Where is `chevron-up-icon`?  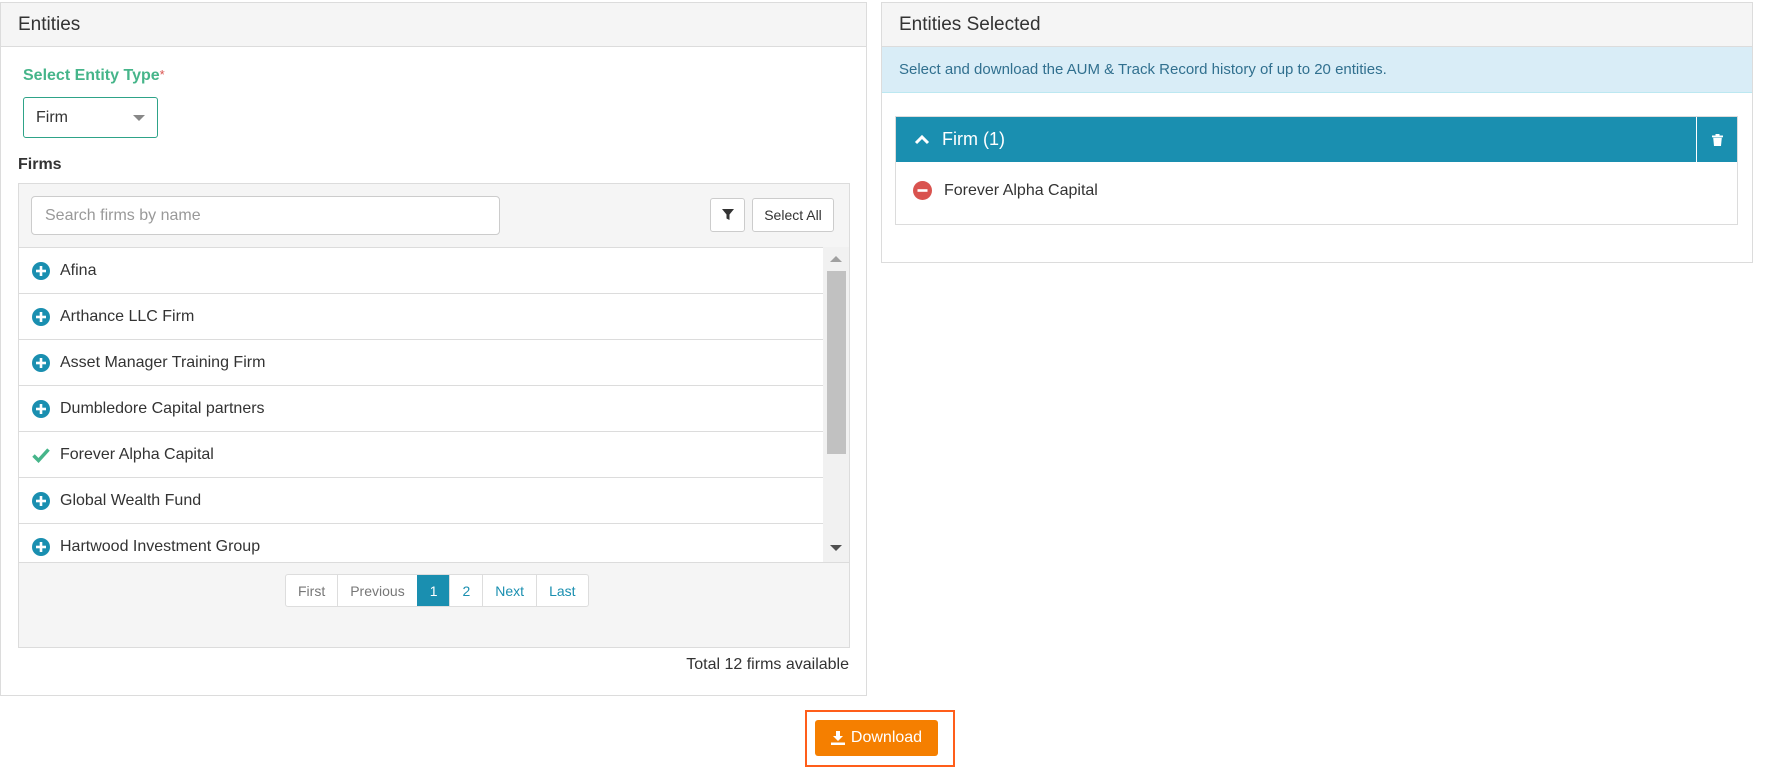 chevron-up-icon is located at coordinates (922, 139).